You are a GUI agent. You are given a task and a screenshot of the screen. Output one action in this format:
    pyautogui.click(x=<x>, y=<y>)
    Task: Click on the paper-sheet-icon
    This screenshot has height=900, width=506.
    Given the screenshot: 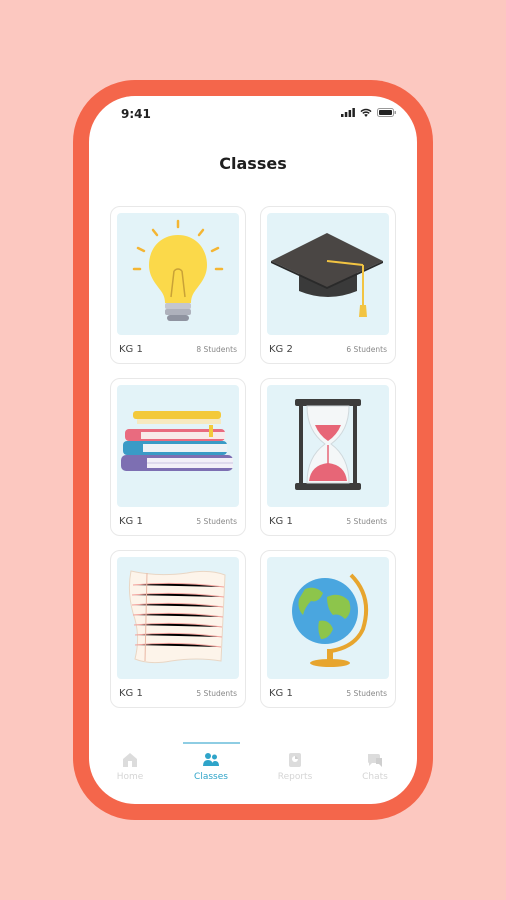 What is the action you would take?
    pyautogui.click(x=177, y=617)
    